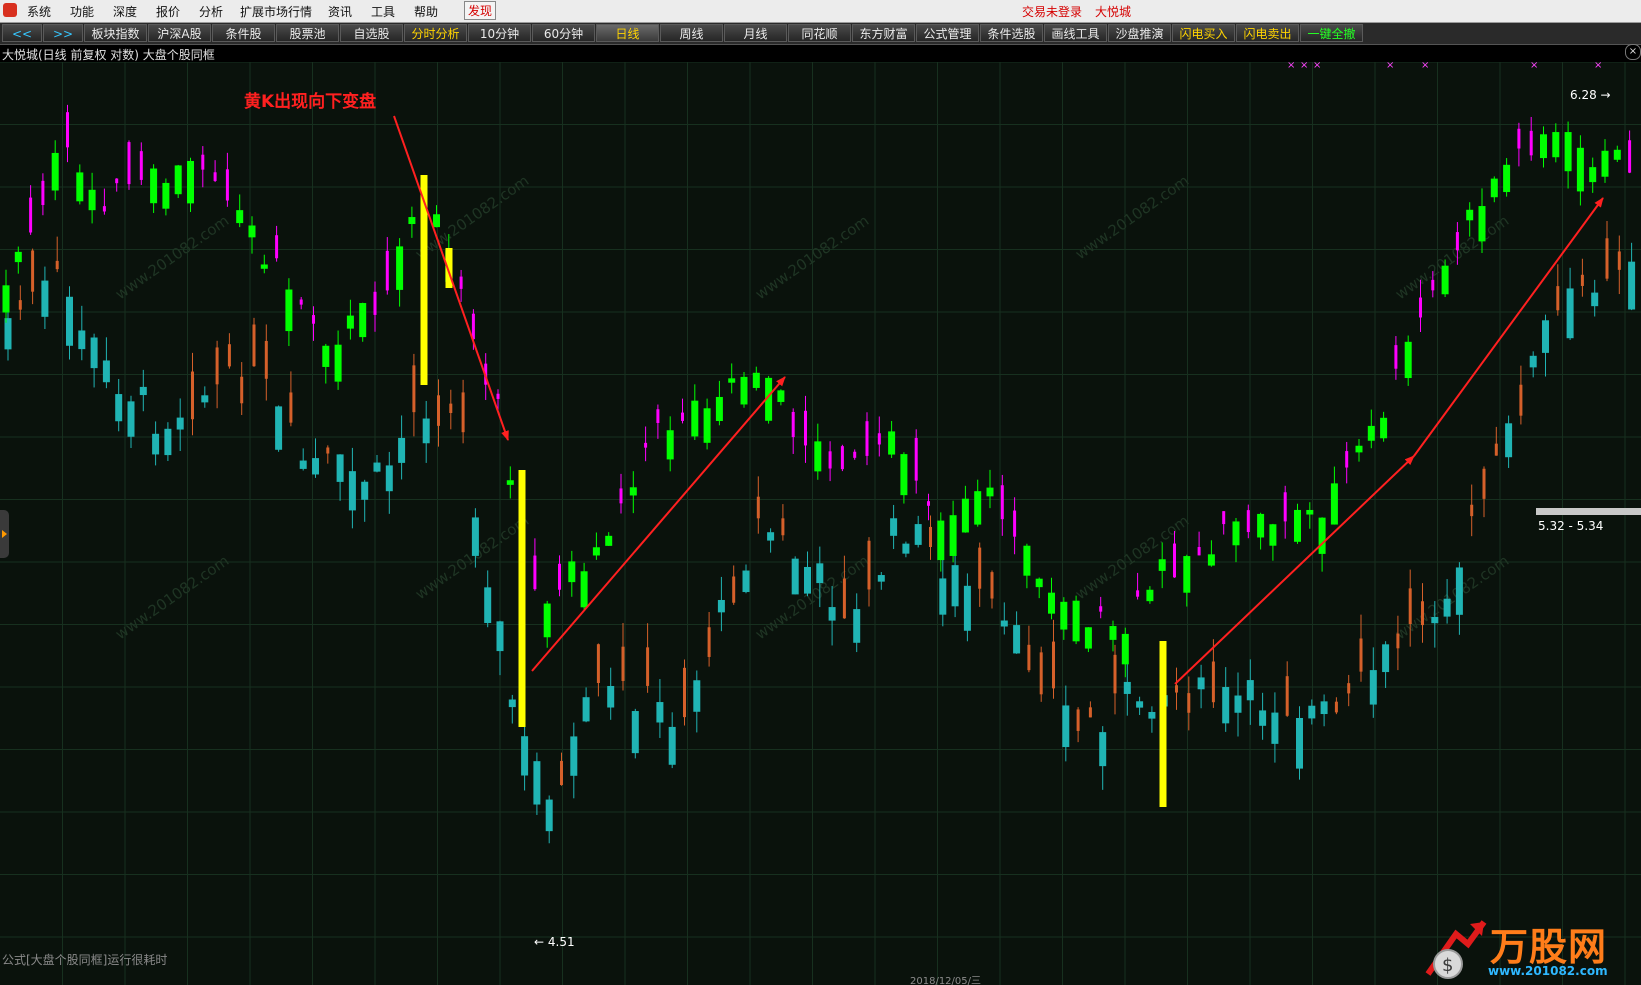  What do you see at coordinates (125, 11) in the screenshot?
I see `menu-depth: 深度` at bounding box center [125, 11].